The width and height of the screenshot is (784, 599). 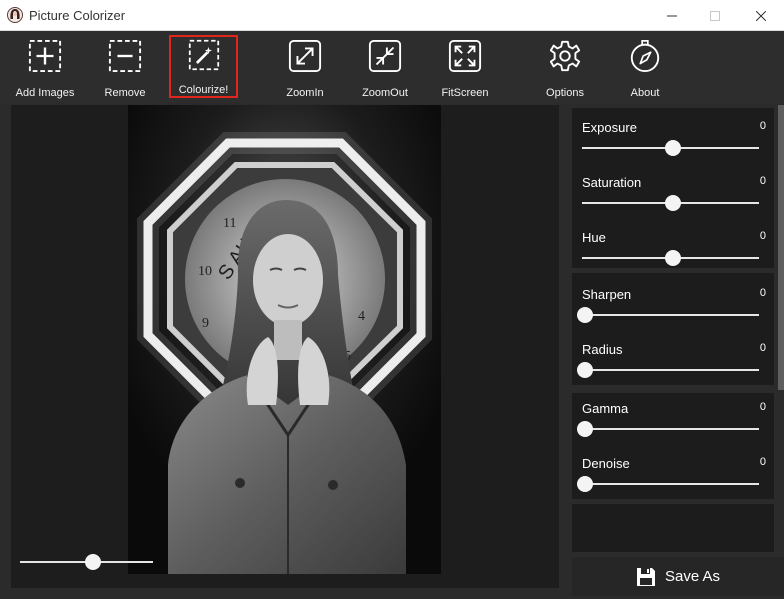 I want to click on sharpen-control: Sharpen 0, so click(x=671, y=307).